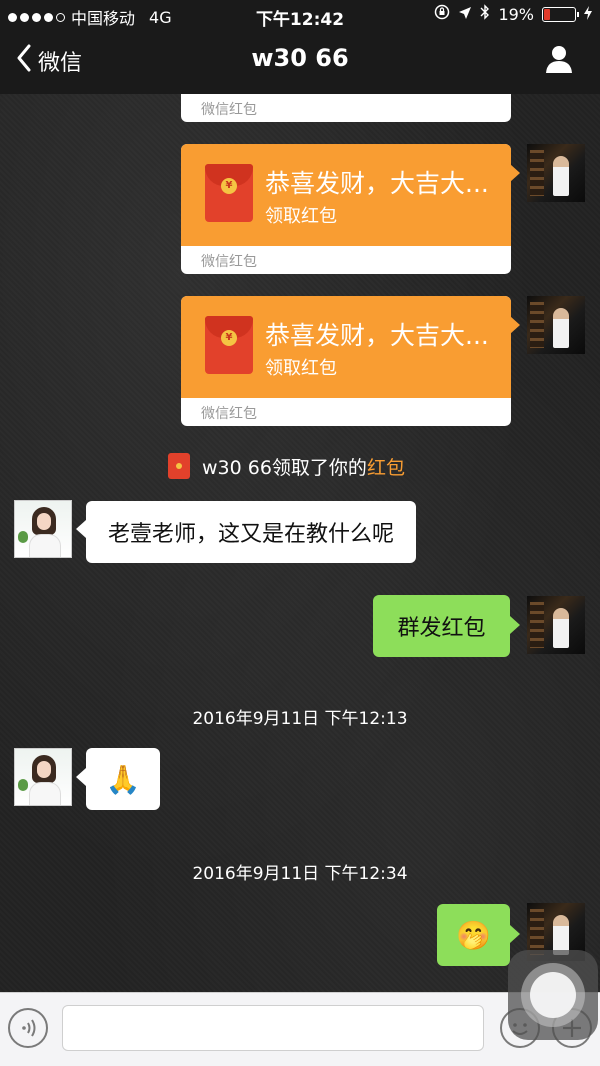  I want to click on charging-icon, so click(588, 14).